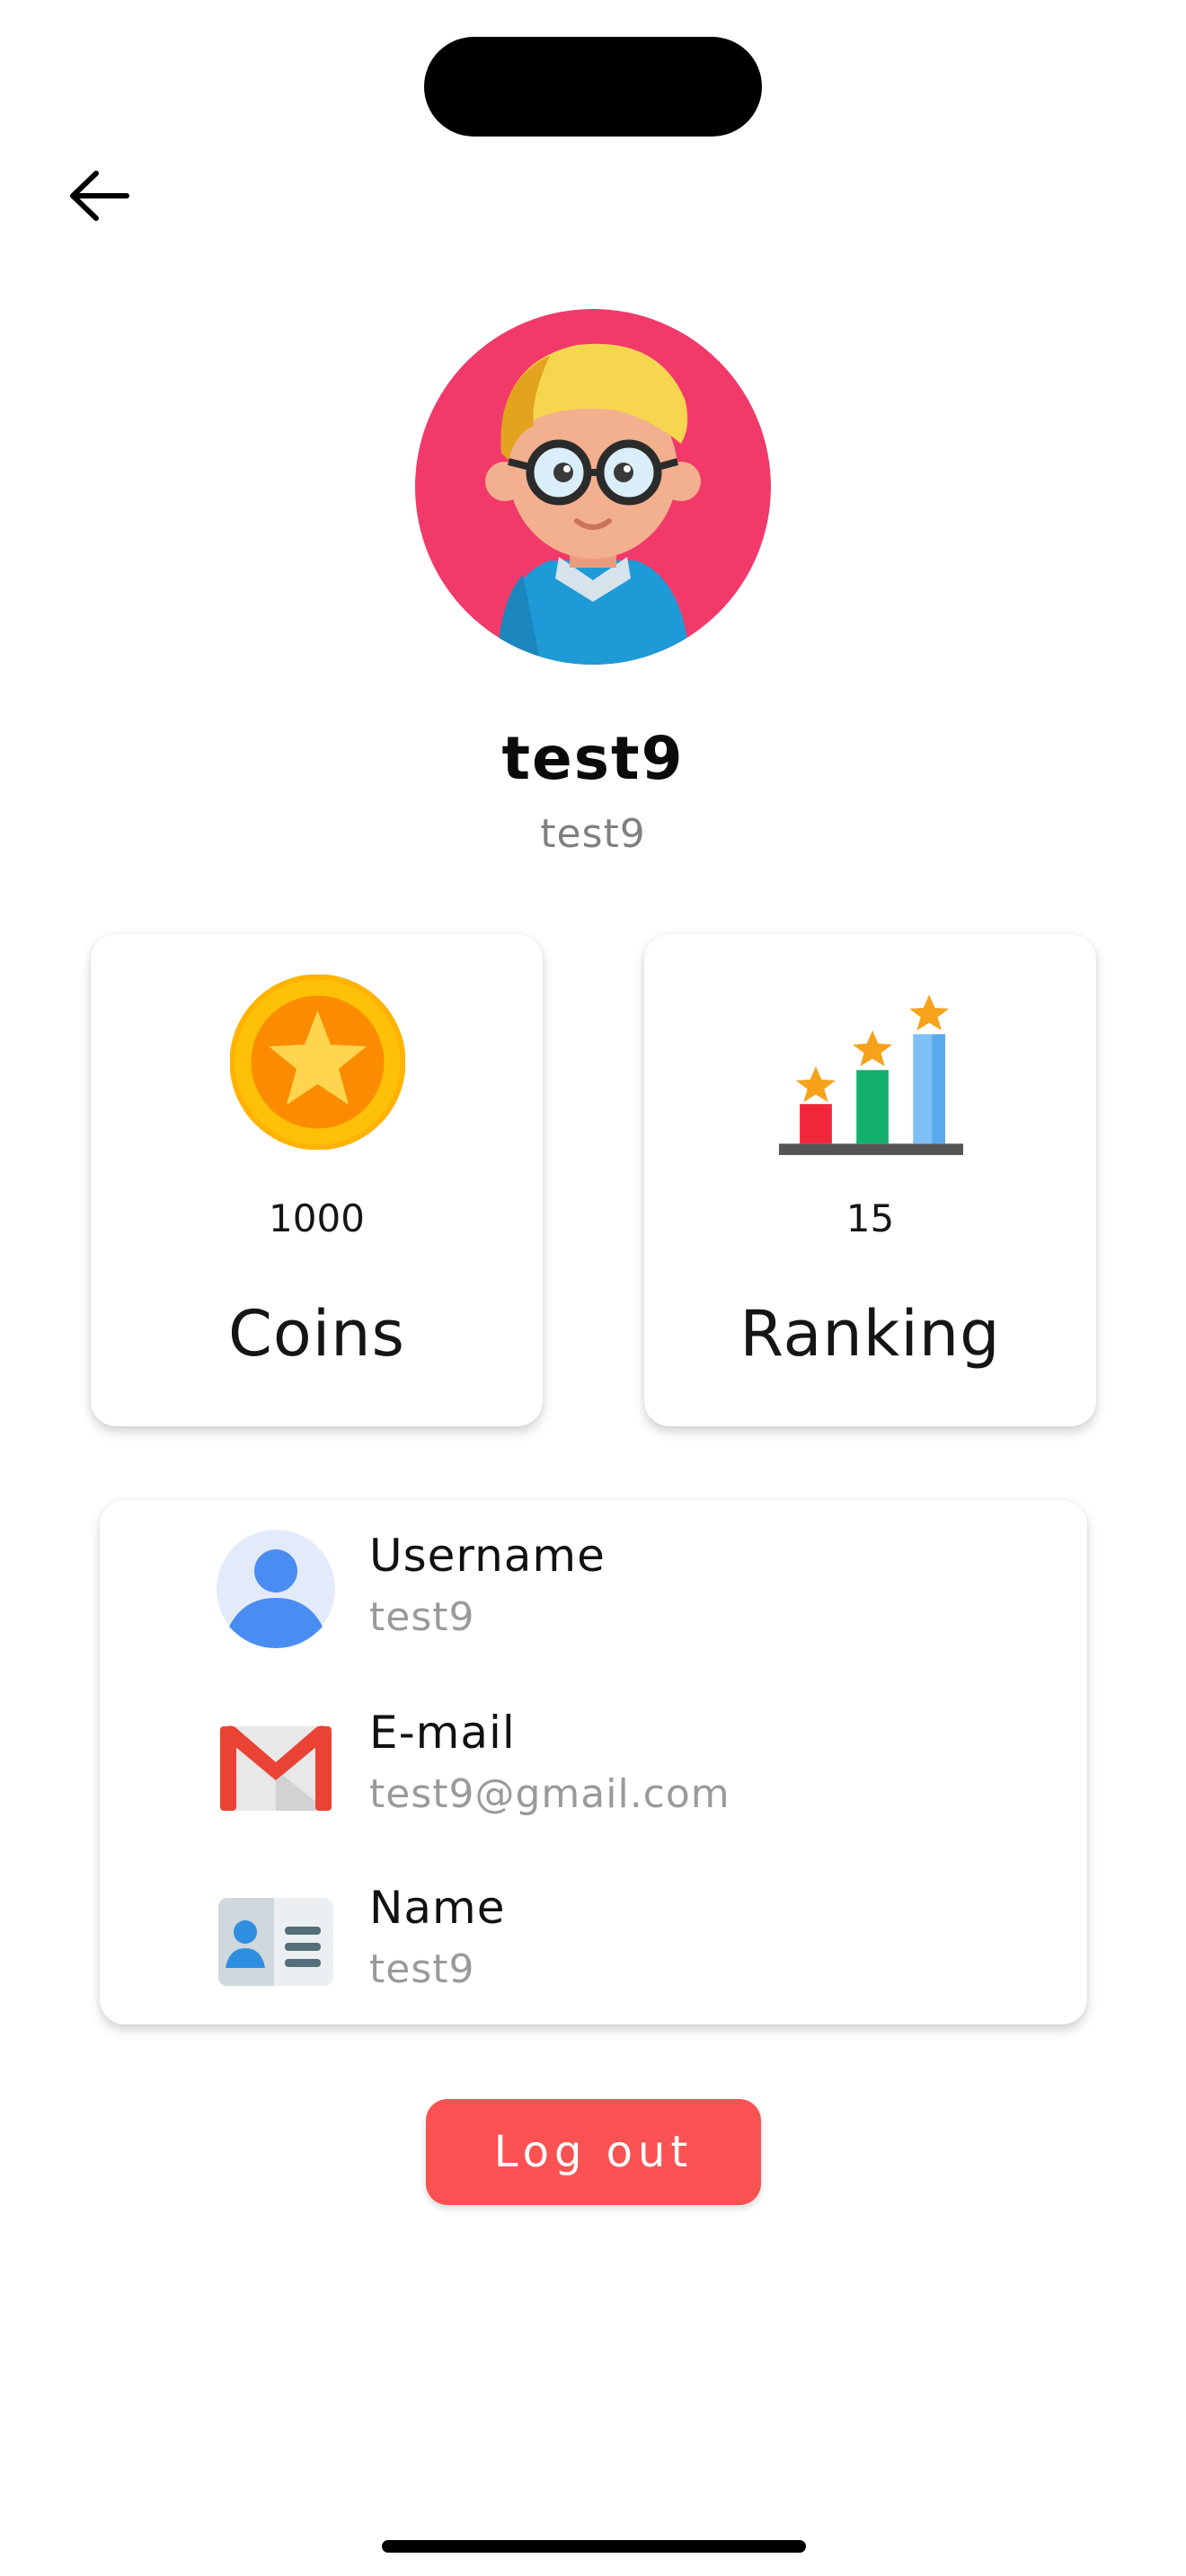 Image resolution: width=1186 pixels, height=2576 pixels. I want to click on name-value: test9, so click(422, 1969).